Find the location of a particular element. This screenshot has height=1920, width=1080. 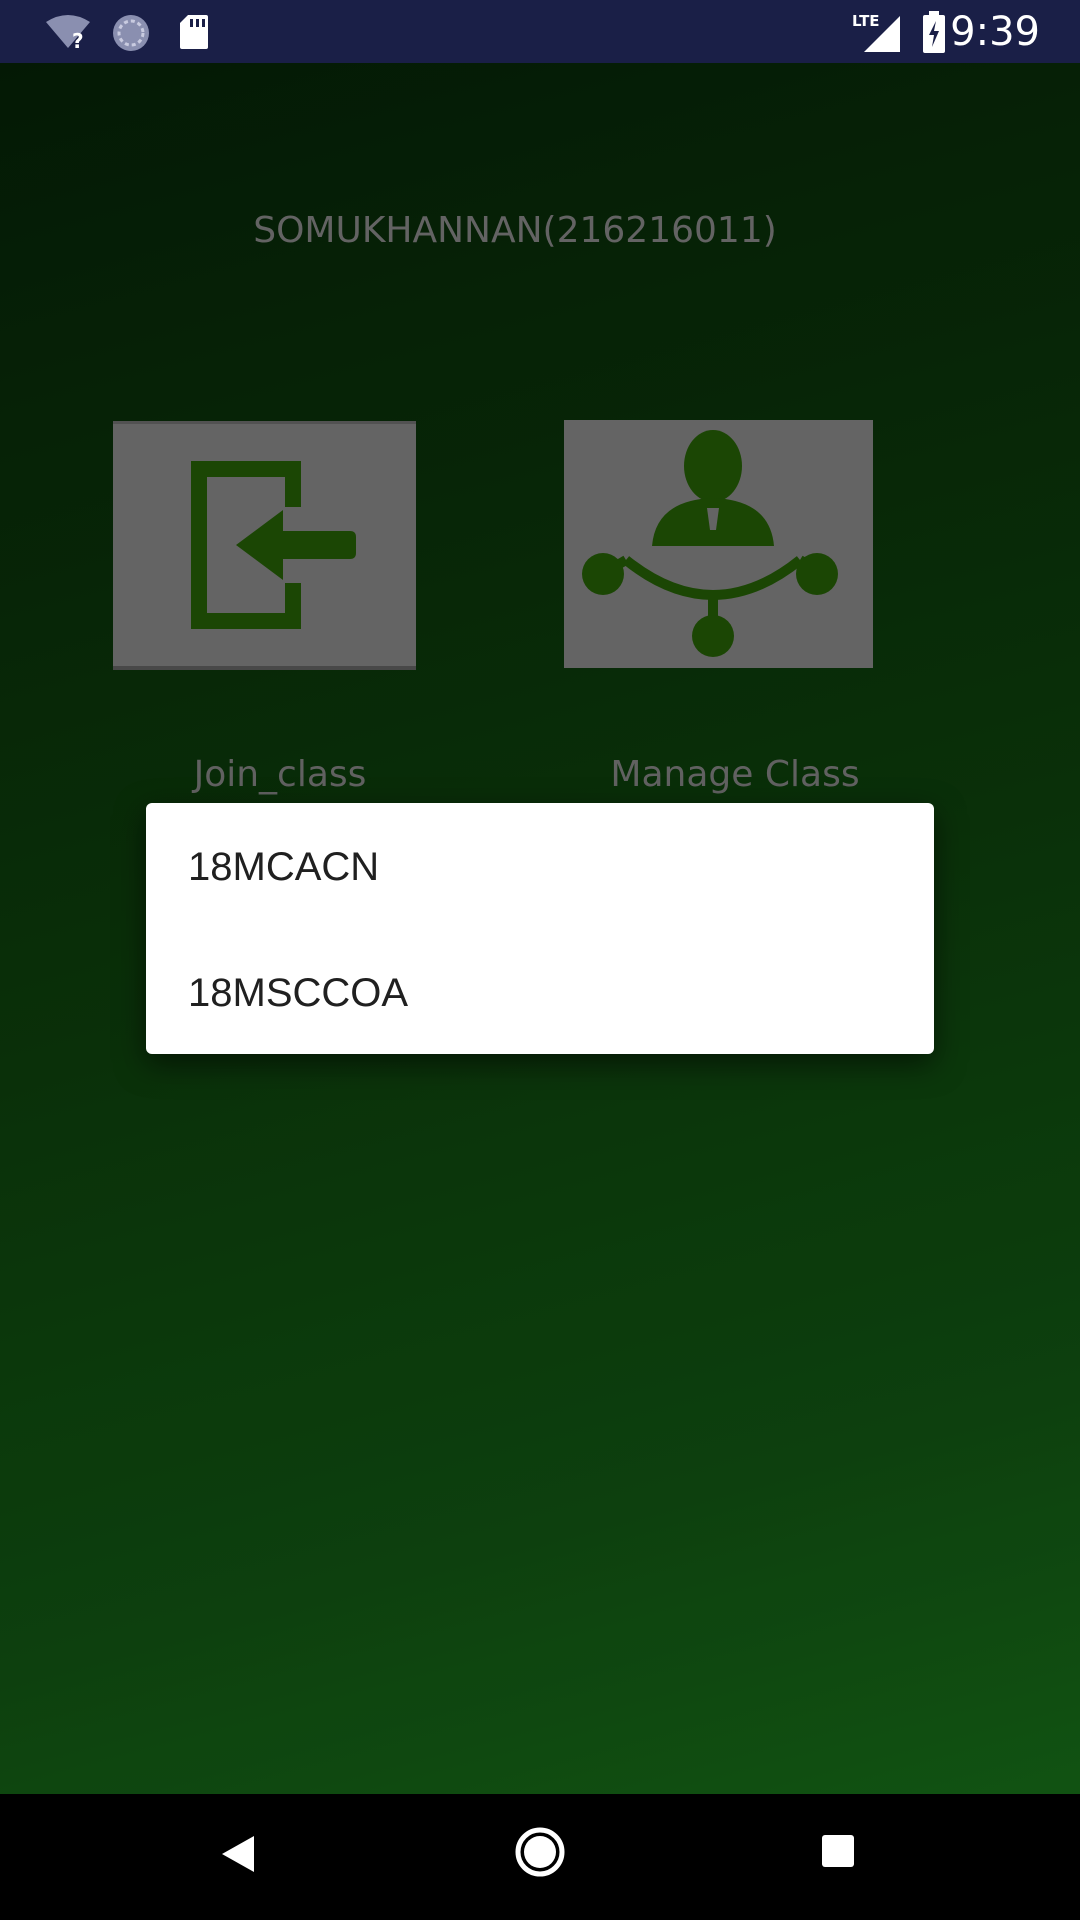

class-select-dialog: 18MCACN 18MSCCOA is located at coordinates (540, 928).